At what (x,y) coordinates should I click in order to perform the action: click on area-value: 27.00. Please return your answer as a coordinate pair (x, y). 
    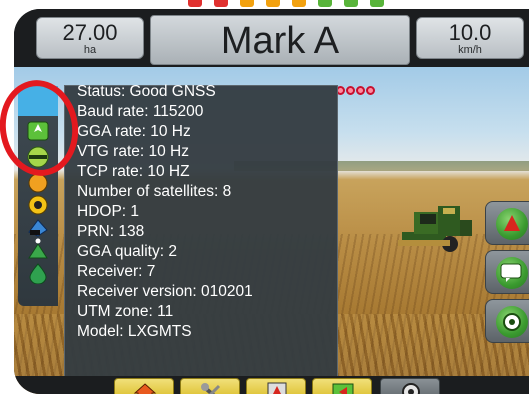
    Looking at the image, I should click on (90, 32).